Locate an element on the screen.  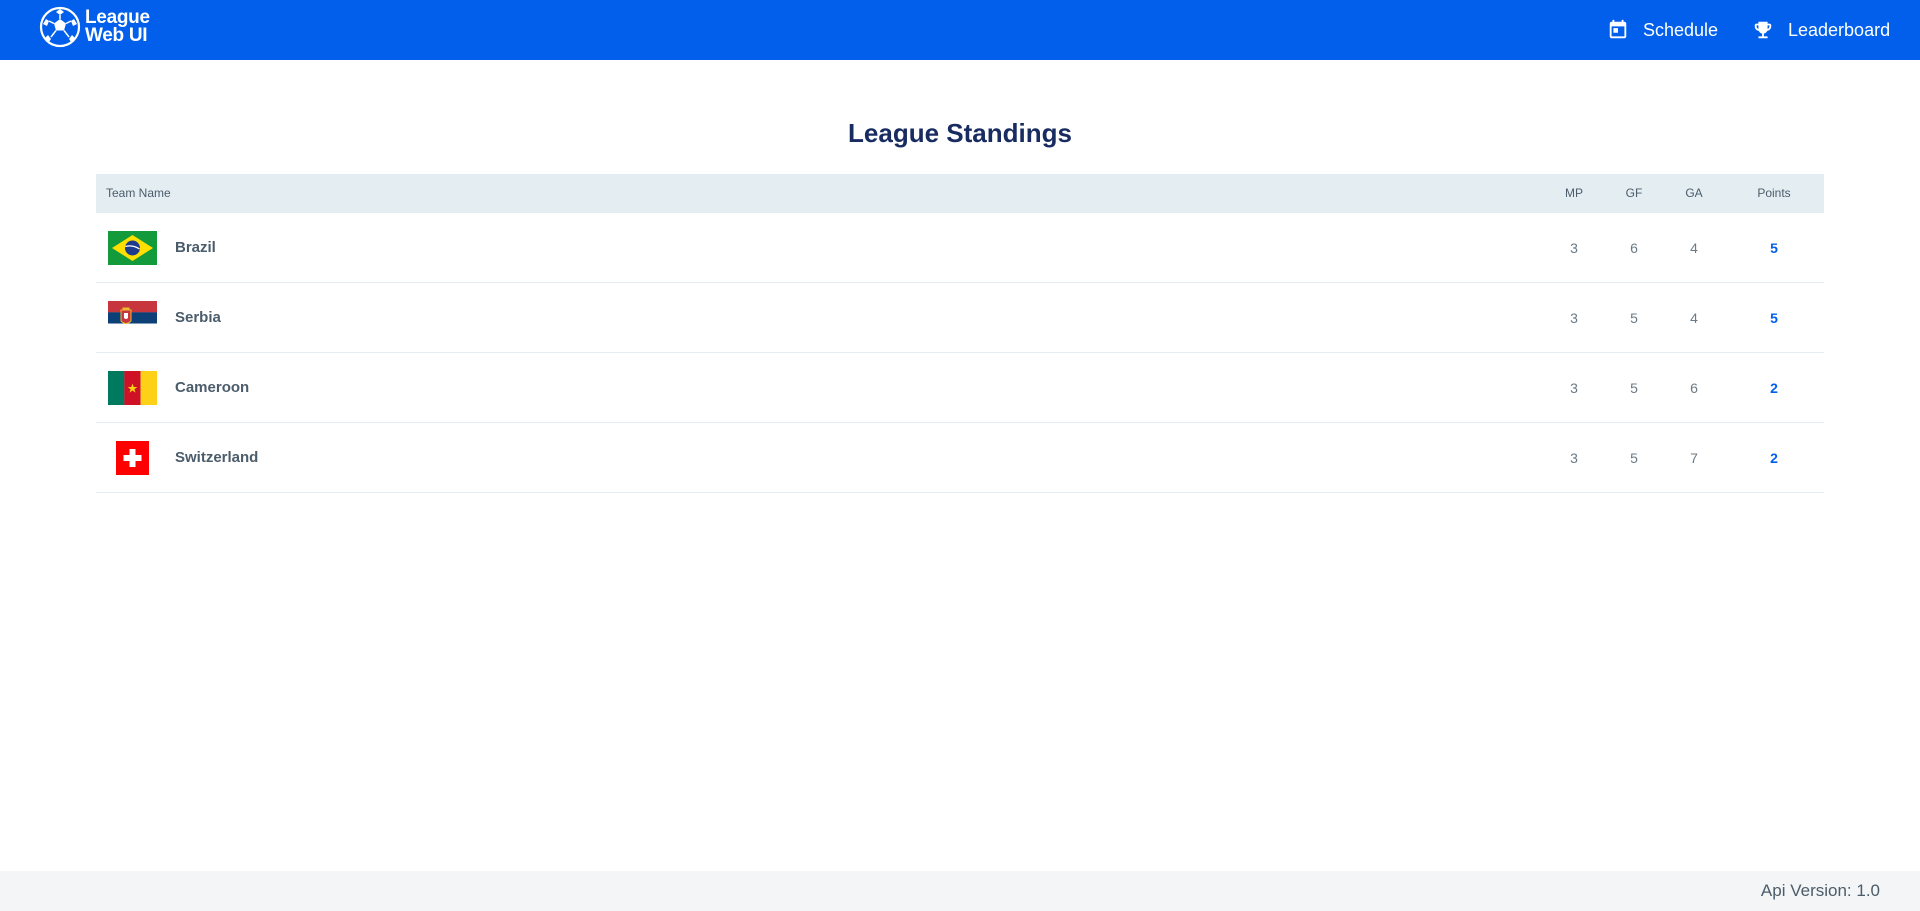
header-ga: GA is located at coordinates (1694, 193).